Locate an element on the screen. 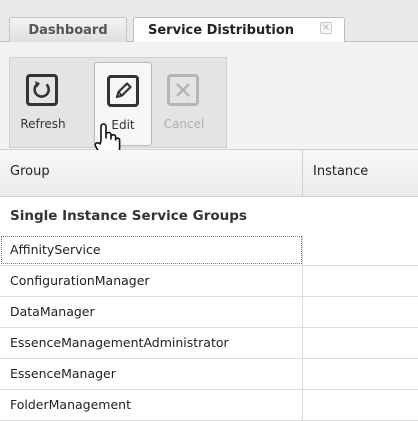 The height and width of the screenshot is (421, 418). table-row: AffinityService is located at coordinates (209, 250).